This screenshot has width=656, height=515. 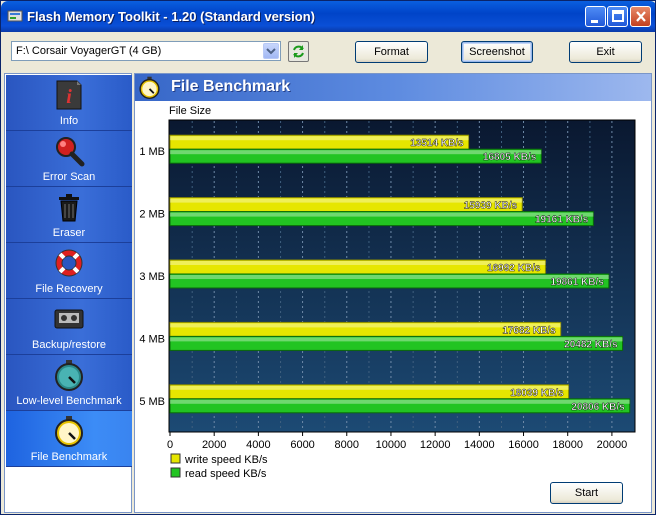 I want to click on sidebar-item-file-benchmark: File Benchmark, so click(x=69, y=439).